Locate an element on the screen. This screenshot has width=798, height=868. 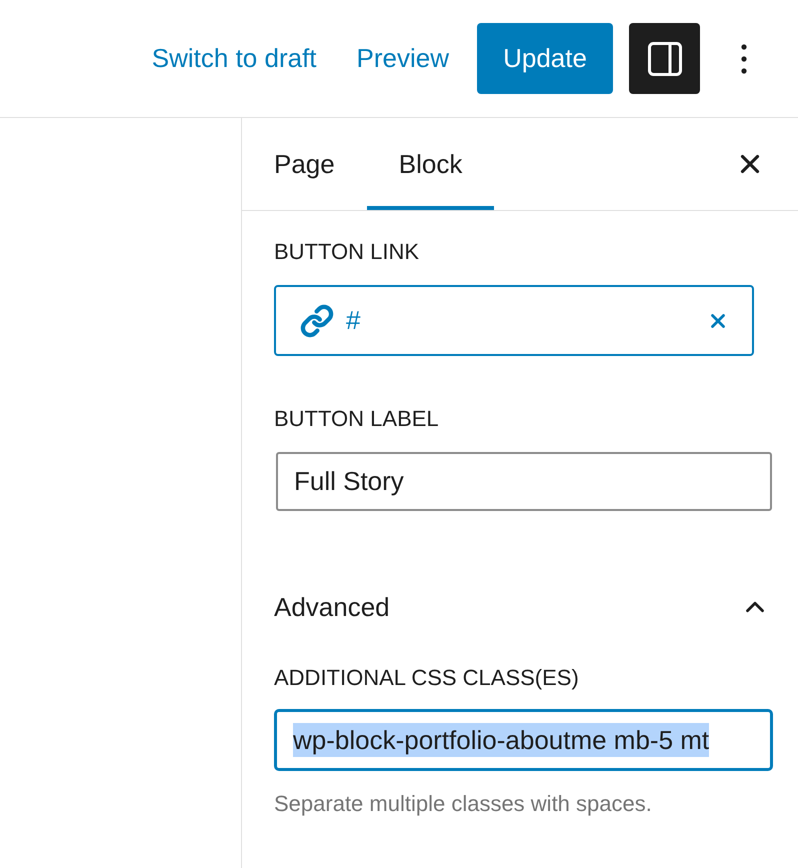
field-label: BUTTON LABEL is located at coordinates (356, 419).